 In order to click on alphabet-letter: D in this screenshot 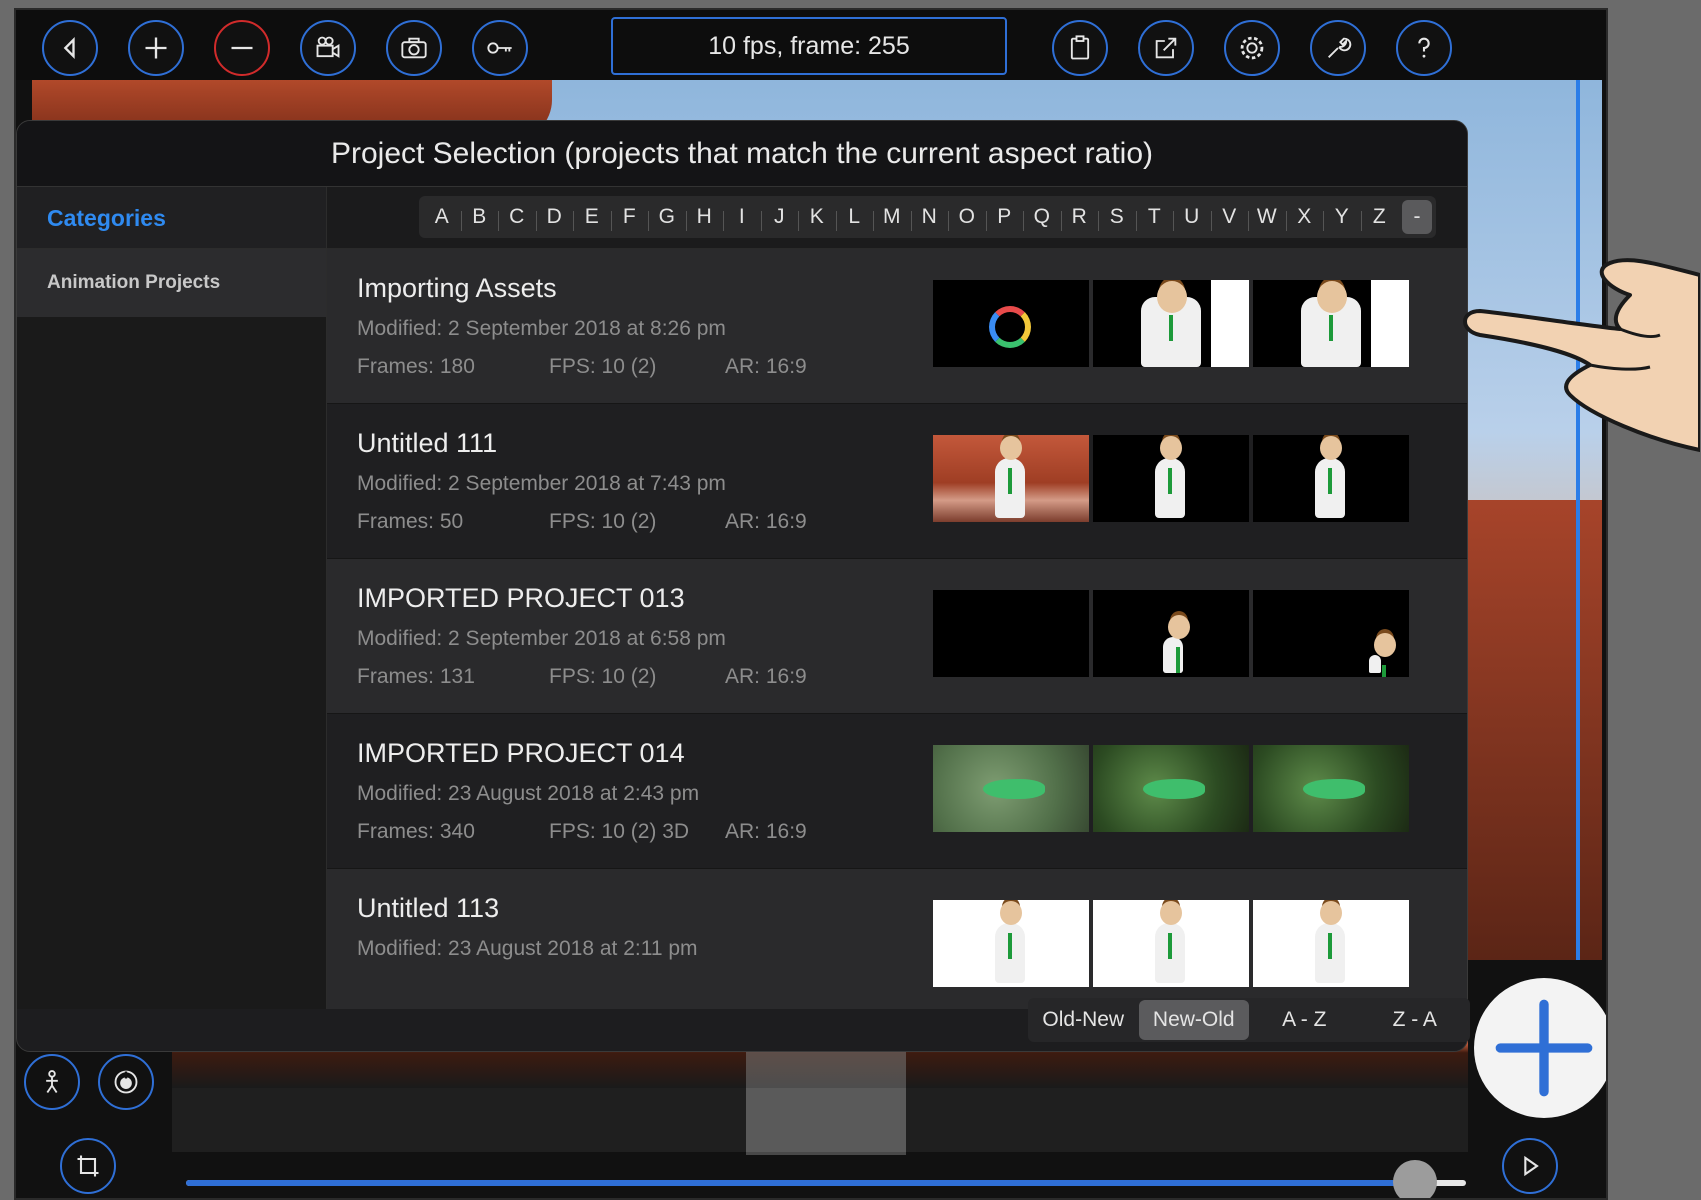, I will do `click(554, 218)`.